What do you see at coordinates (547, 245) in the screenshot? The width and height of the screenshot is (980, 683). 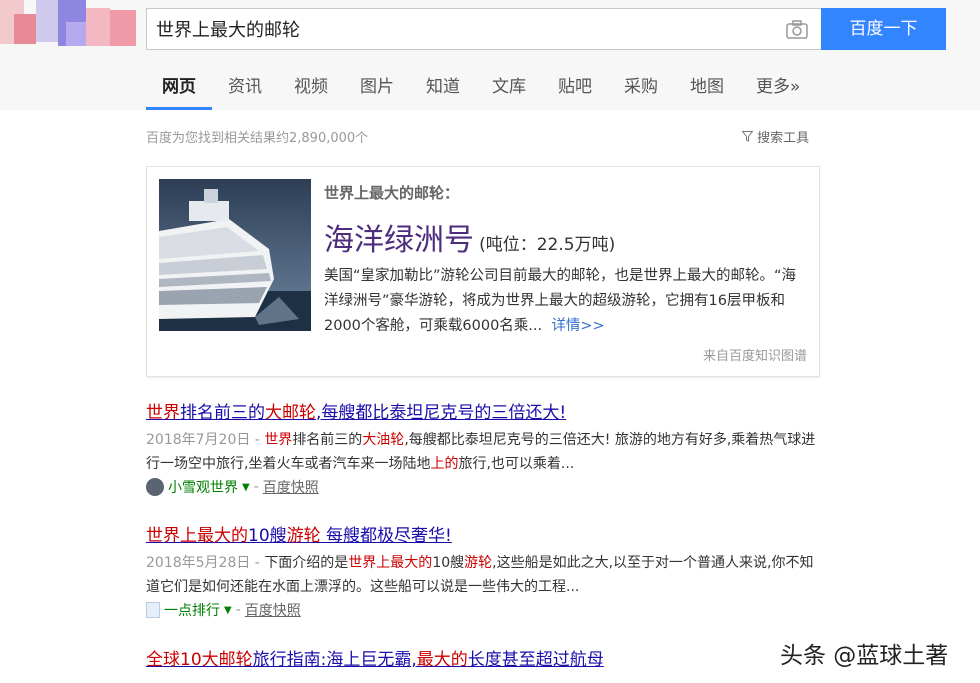 I see `card-answer-detail: (吨位：22.5万吨)` at bounding box center [547, 245].